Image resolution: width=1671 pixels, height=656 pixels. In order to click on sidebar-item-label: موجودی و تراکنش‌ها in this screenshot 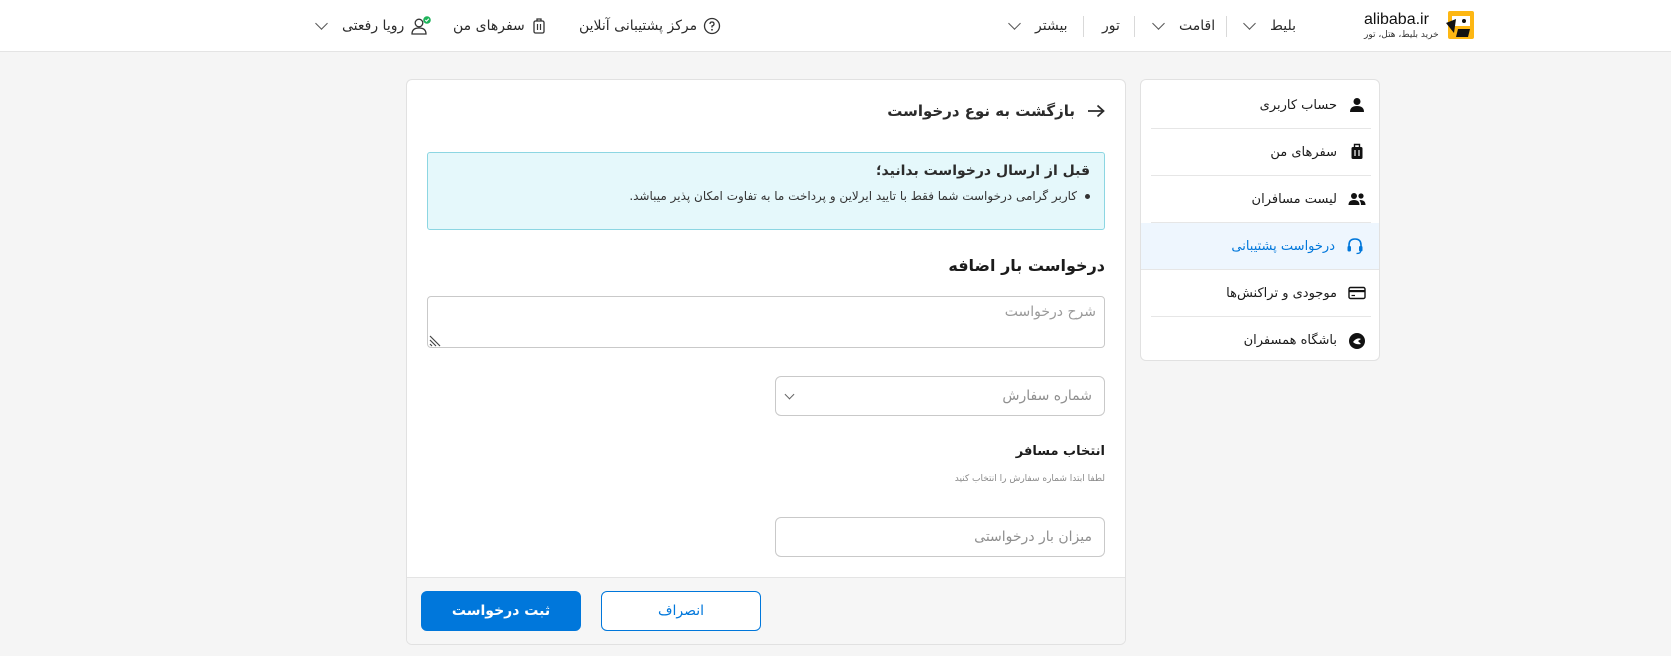, I will do `click(1281, 293)`.